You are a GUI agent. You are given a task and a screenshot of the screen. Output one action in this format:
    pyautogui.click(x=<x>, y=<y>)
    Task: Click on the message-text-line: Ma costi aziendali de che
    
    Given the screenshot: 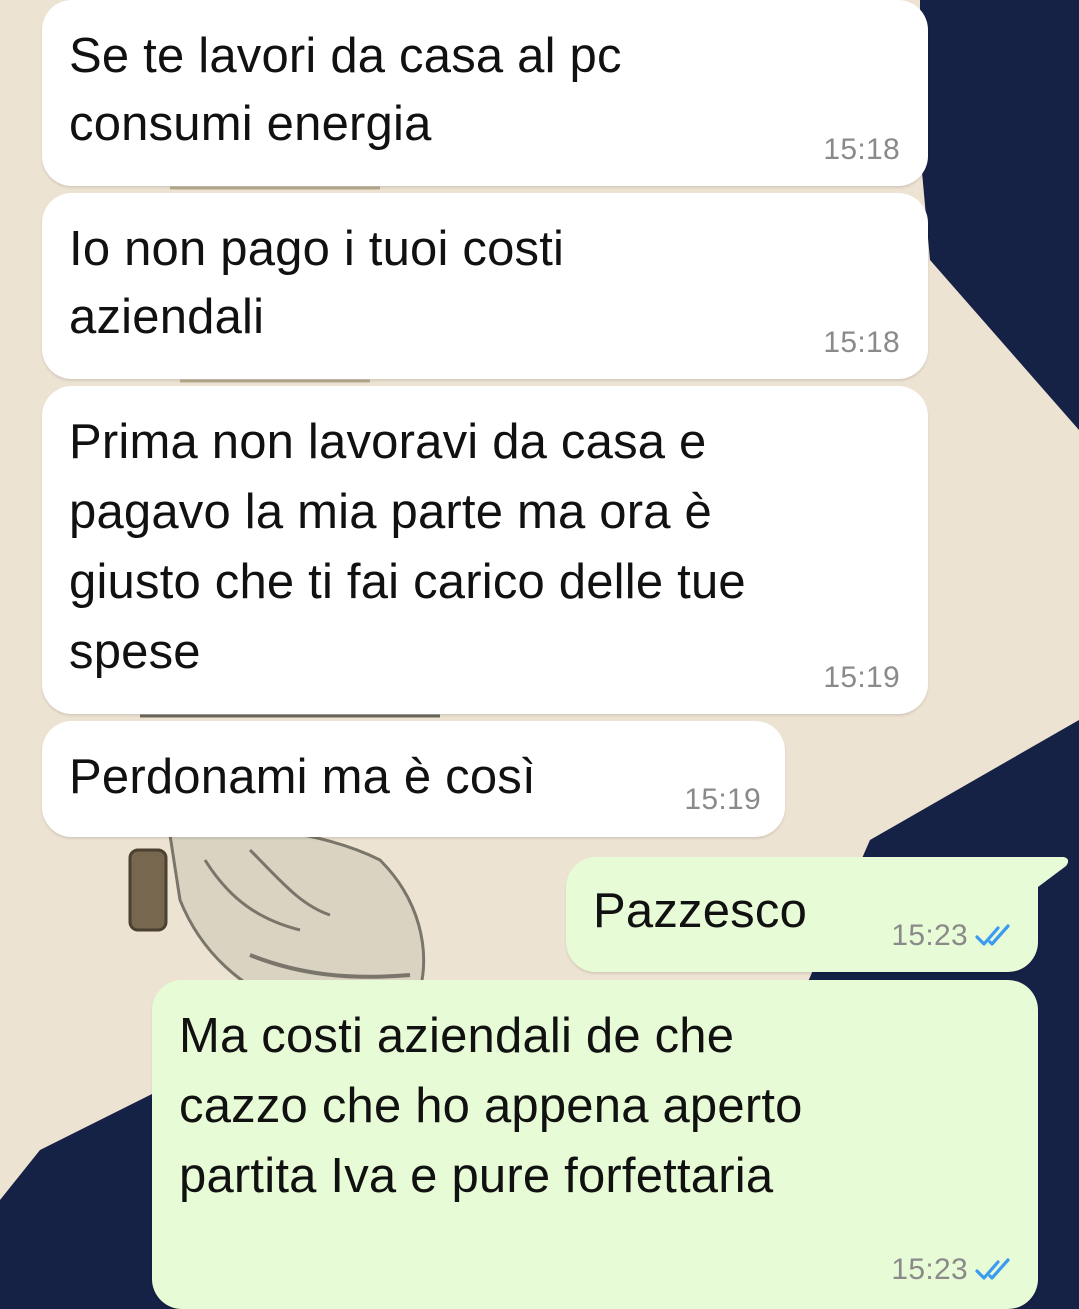 What is the action you would take?
    pyautogui.click(x=457, y=1036)
    